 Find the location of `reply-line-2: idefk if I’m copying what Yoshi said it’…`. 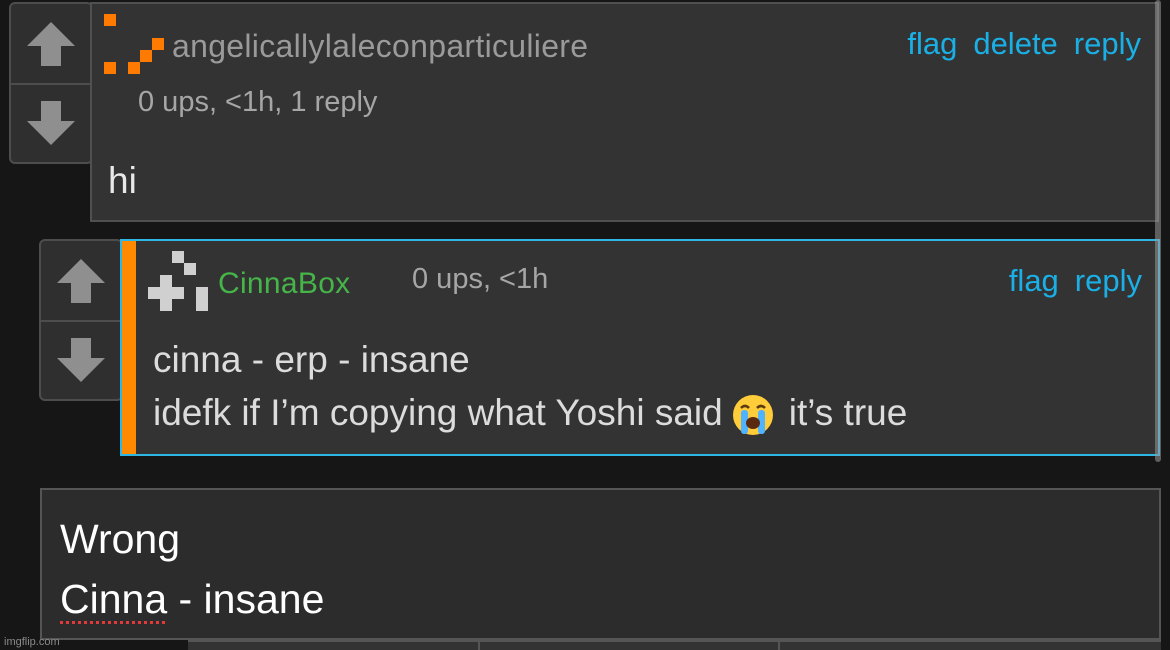

reply-line-2: idefk if I’m copying what Yoshi said it’… is located at coordinates (530, 412).